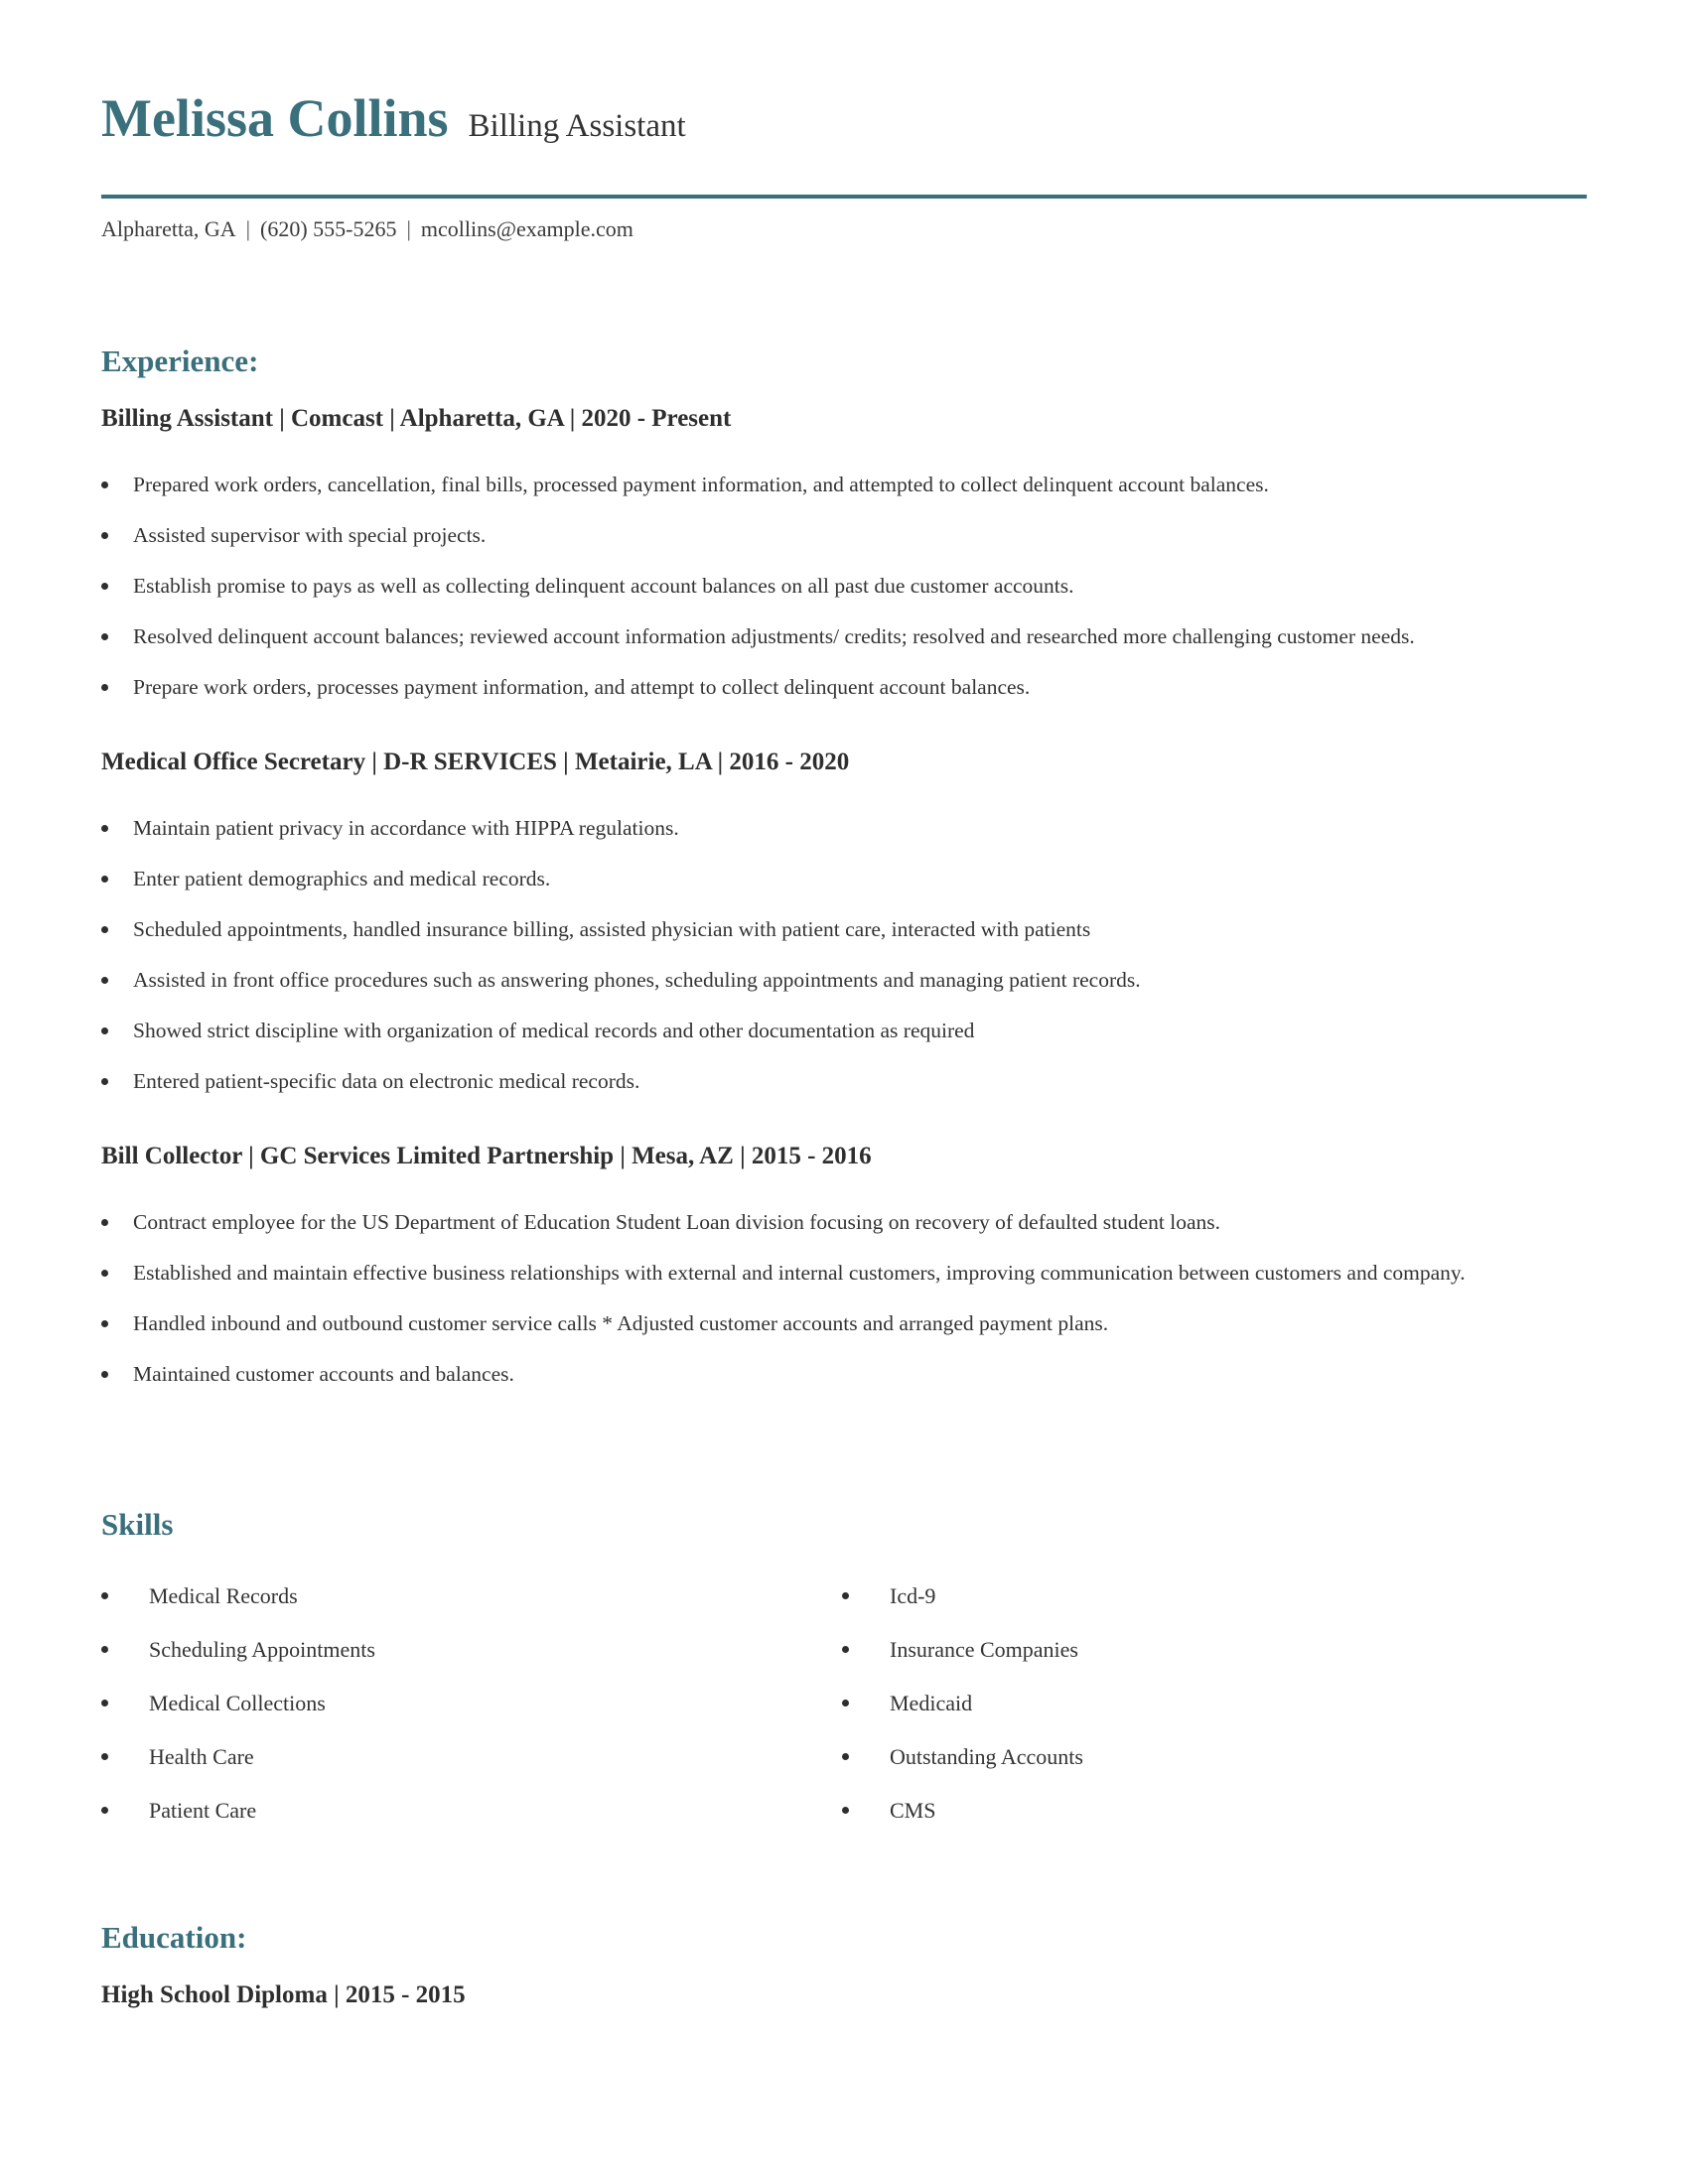  What do you see at coordinates (1189, 1662) in the screenshot?
I see `skill-item: Insurance Companies` at bounding box center [1189, 1662].